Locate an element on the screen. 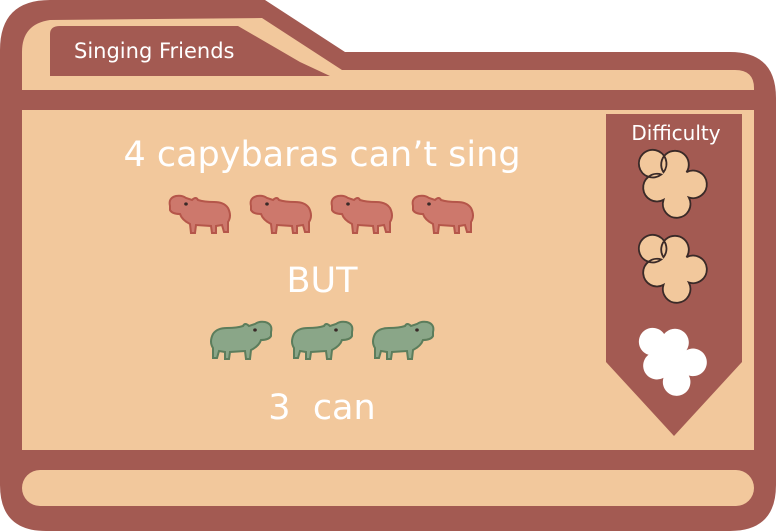 The width and height of the screenshot is (776, 531). statement-line-2: BUT is located at coordinates (322, 281).